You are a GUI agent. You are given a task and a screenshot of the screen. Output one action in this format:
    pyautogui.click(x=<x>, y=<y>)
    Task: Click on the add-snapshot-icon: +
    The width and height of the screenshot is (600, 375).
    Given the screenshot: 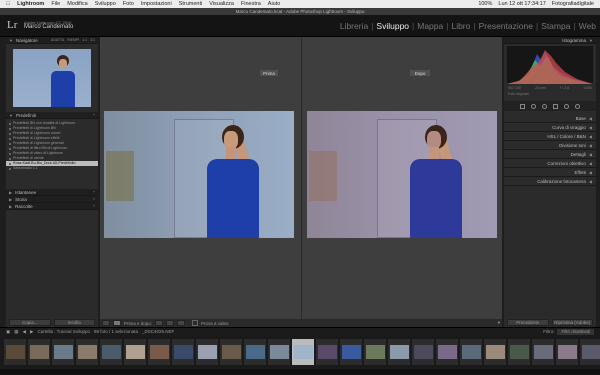 What is the action you would take?
    pyautogui.click(x=94, y=192)
    